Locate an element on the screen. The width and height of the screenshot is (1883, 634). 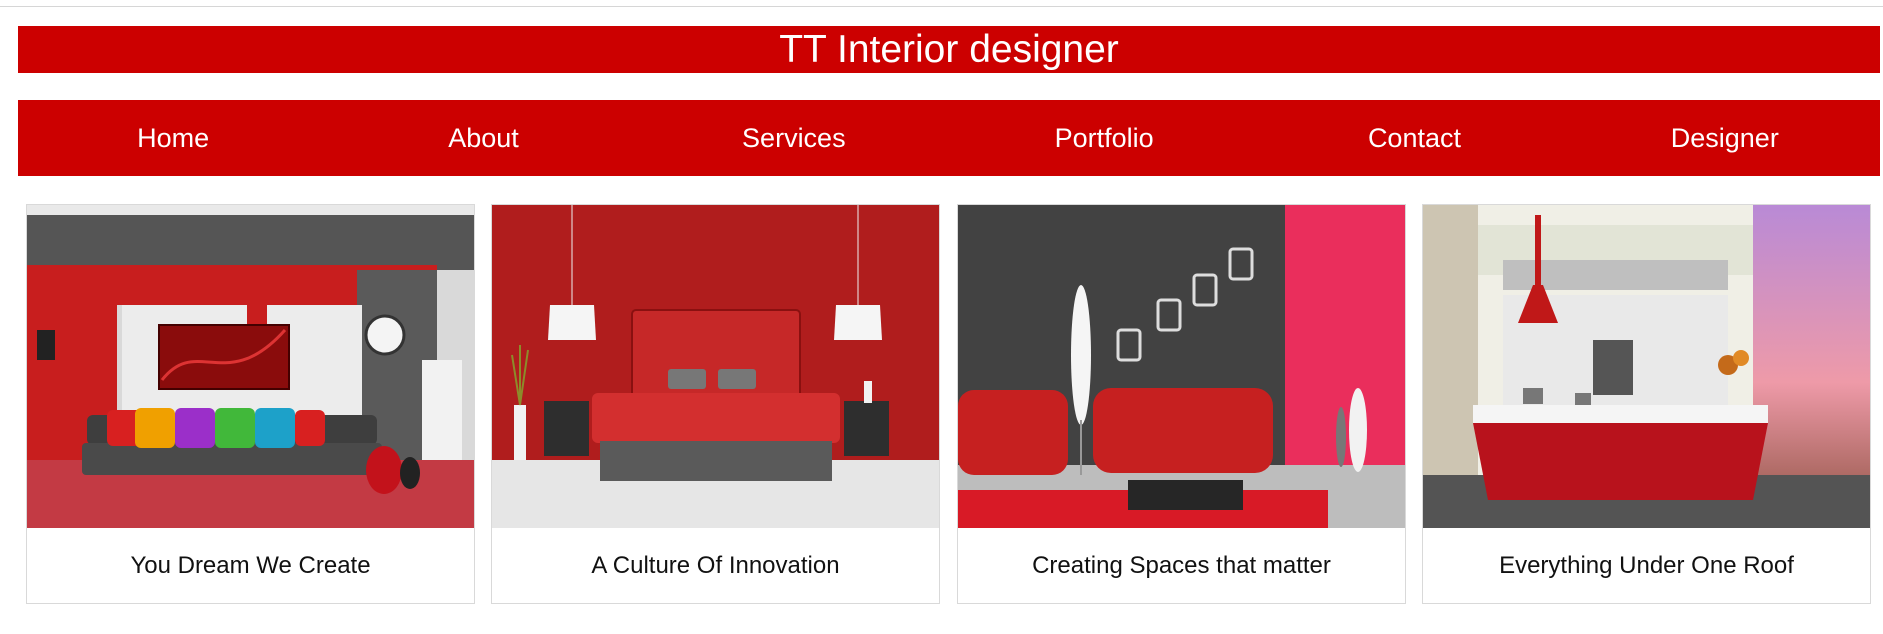
kitchen-image is located at coordinates (1646, 366).